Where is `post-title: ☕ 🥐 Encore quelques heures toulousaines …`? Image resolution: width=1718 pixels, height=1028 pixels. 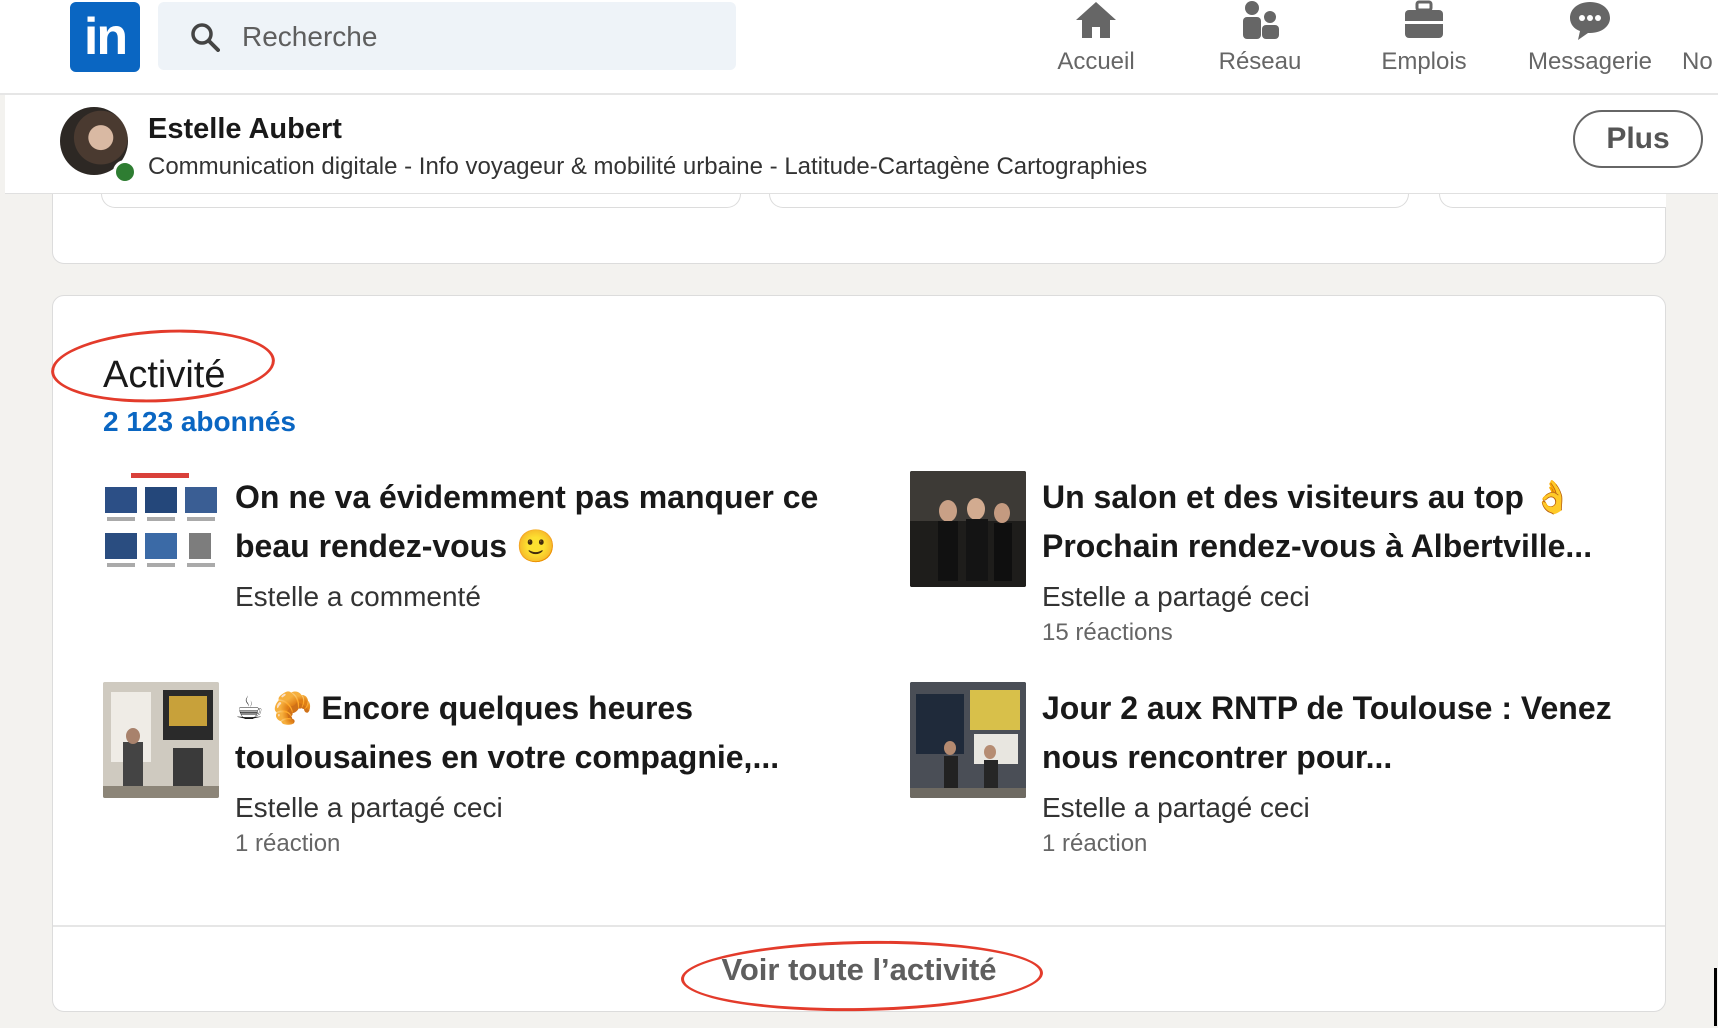
post-title: ☕ 🥐 Encore quelques heures toulousaines … is located at coordinates (535, 733).